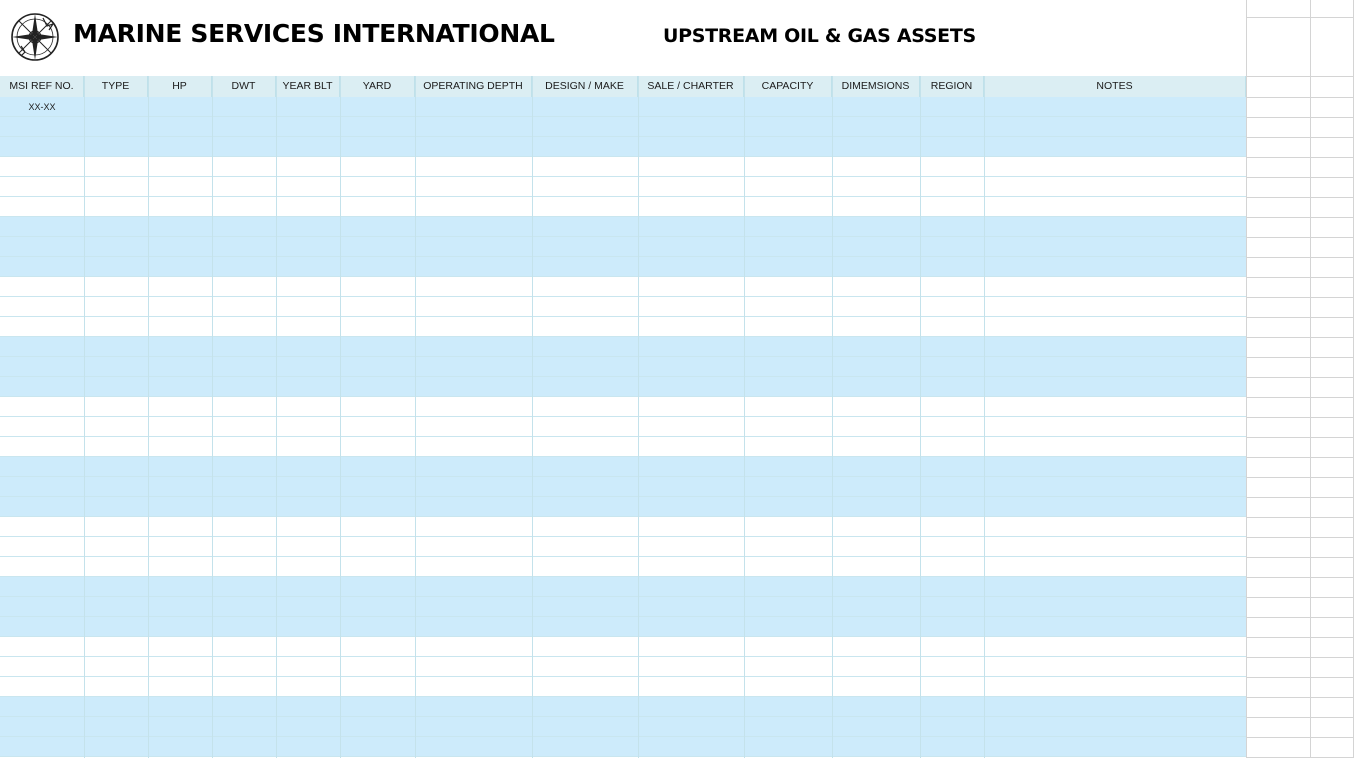 The image size is (1354, 758). What do you see at coordinates (819, 36) in the screenshot?
I see `document-title: UPSTREAM OIL & GAS ASSETS` at bounding box center [819, 36].